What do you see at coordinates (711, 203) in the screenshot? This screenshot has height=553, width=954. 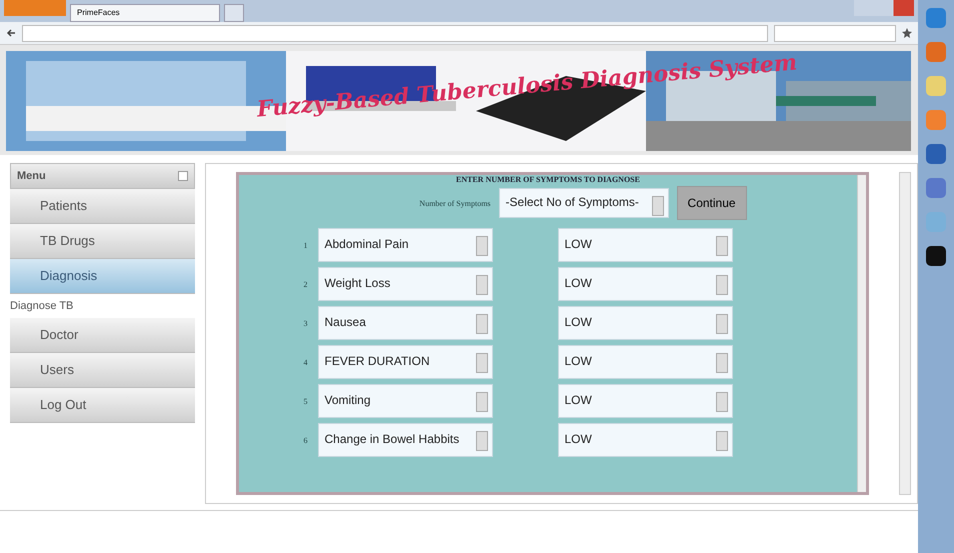 I see `continue-button: Continue` at bounding box center [711, 203].